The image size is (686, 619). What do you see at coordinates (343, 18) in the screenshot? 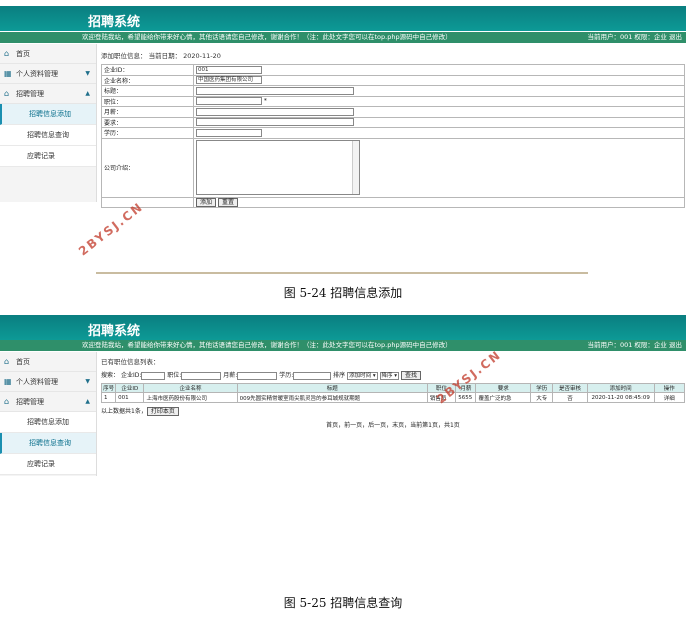
I see `app-header: 招聘系统` at bounding box center [343, 18].